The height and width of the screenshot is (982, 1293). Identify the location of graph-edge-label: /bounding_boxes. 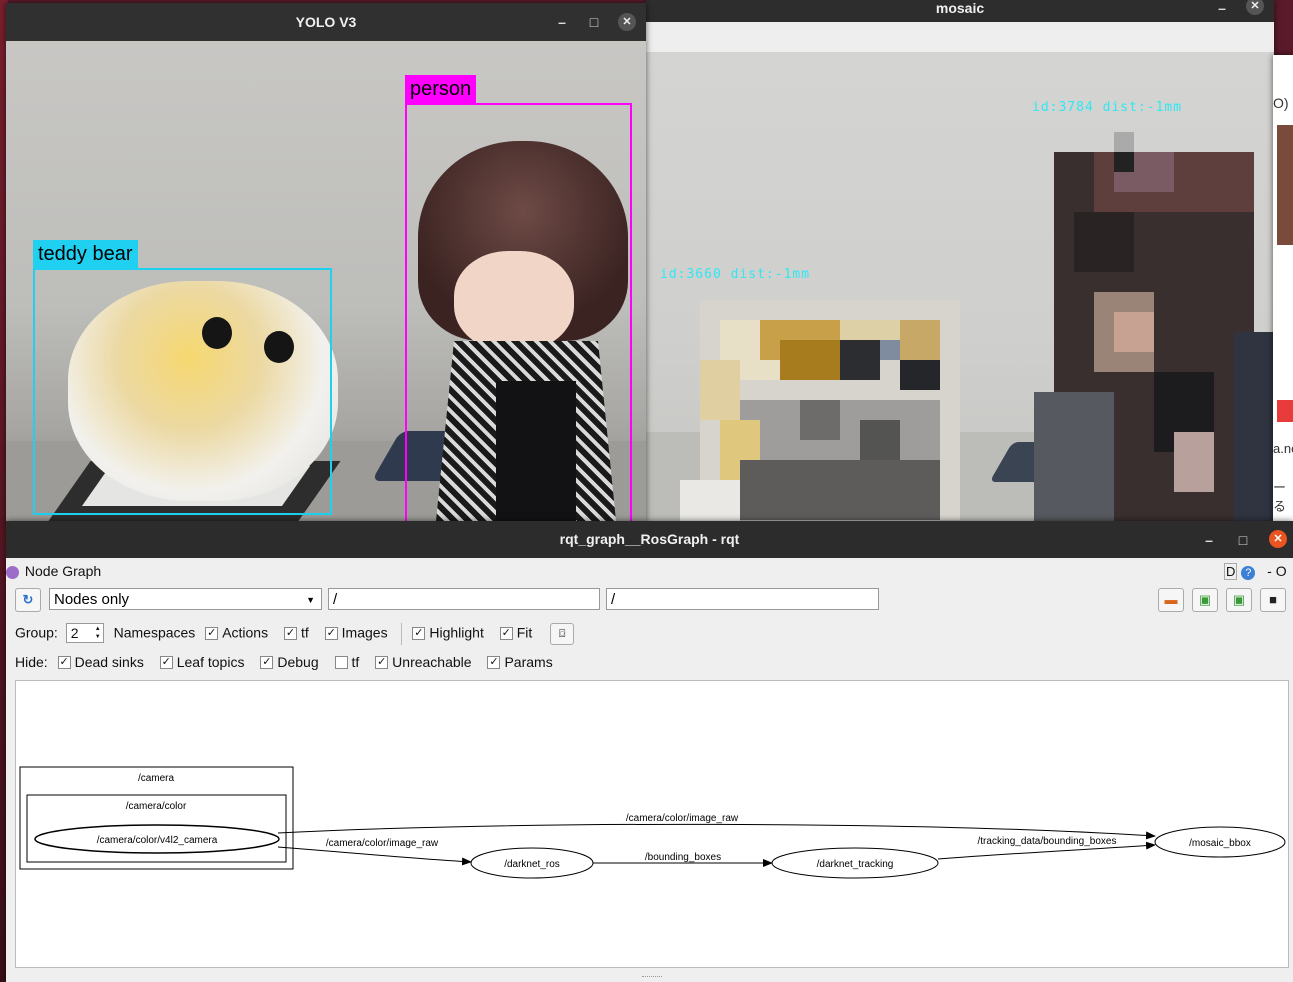
(683, 857).